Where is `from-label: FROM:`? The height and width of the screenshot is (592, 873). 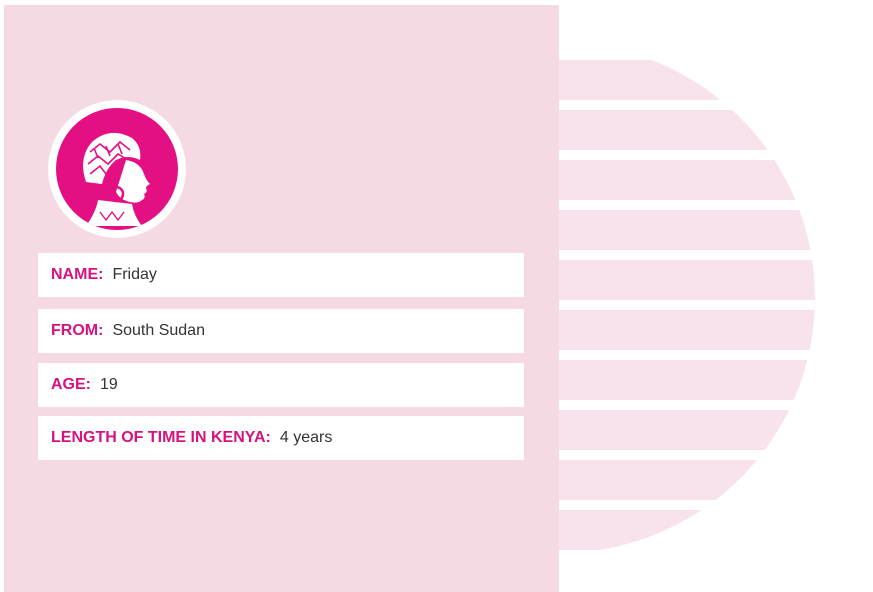 from-label: FROM: is located at coordinates (77, 330).